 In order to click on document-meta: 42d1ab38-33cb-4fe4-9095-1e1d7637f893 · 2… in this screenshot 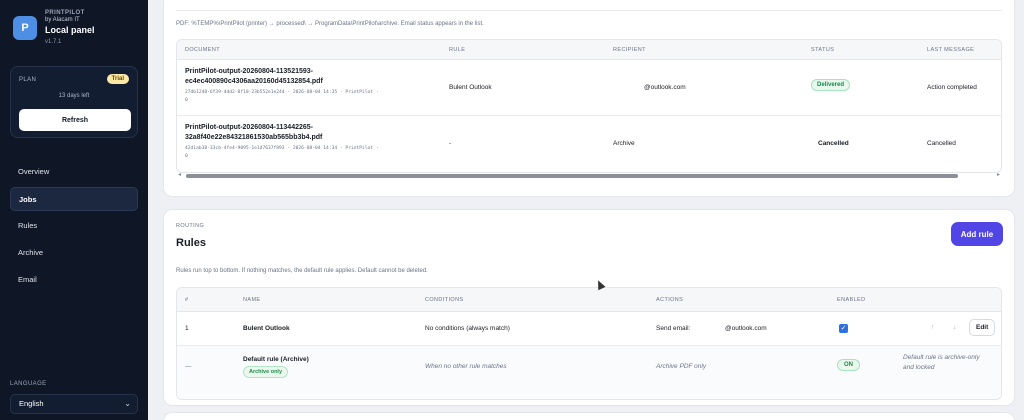, I will do `click(282, 152)`.